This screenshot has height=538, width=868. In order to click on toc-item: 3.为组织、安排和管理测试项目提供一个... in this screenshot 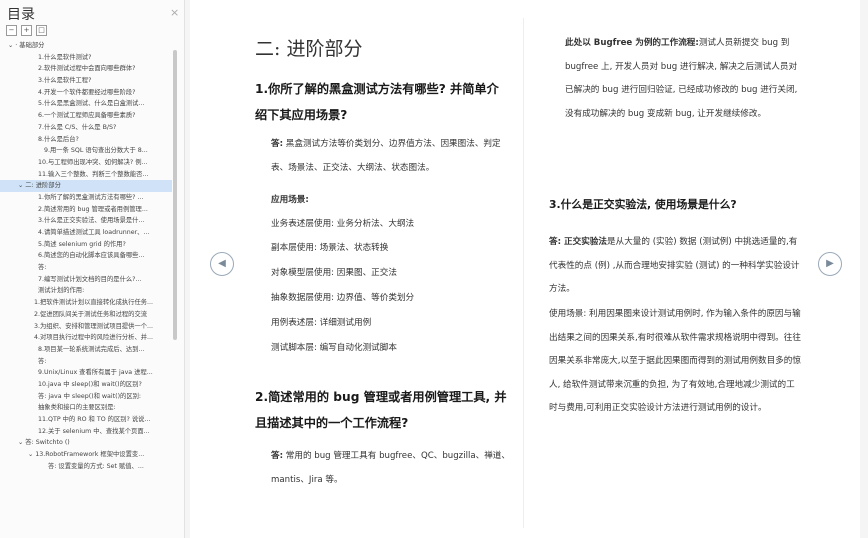, I will do `click(86, 327)`.